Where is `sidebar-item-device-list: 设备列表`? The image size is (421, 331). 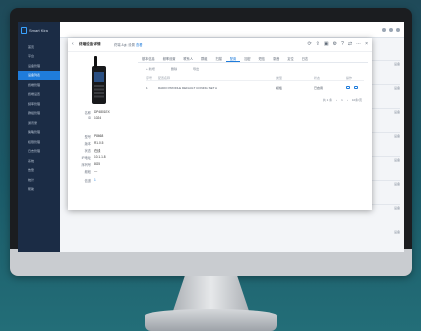
sidebar-item-device-list: 设备列表 is located at coordinates (39, 75).